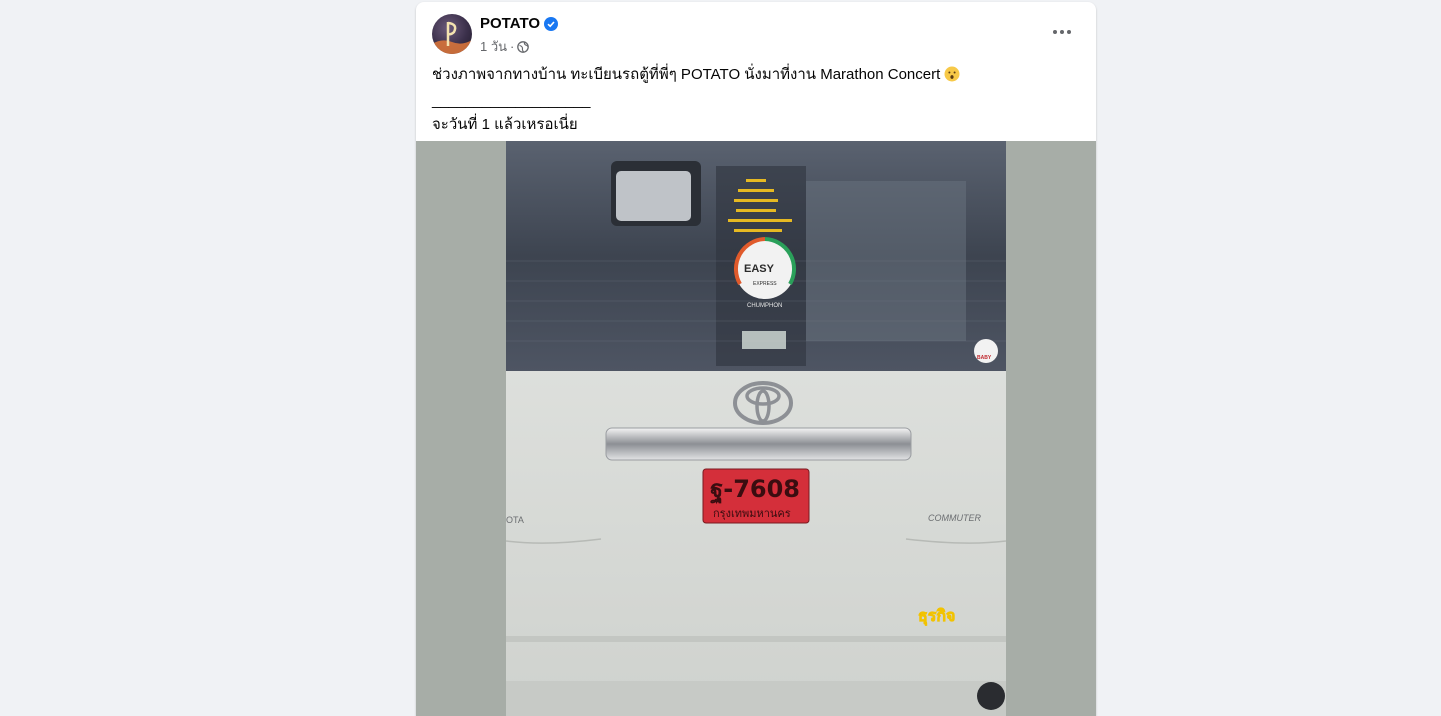 The height and width of the screenshot is (716, 1441). What do you see at coordinates (952, 74) in the screenshot?
I see `hushed-face-emoji-icon` at bounding box center [952, 74].